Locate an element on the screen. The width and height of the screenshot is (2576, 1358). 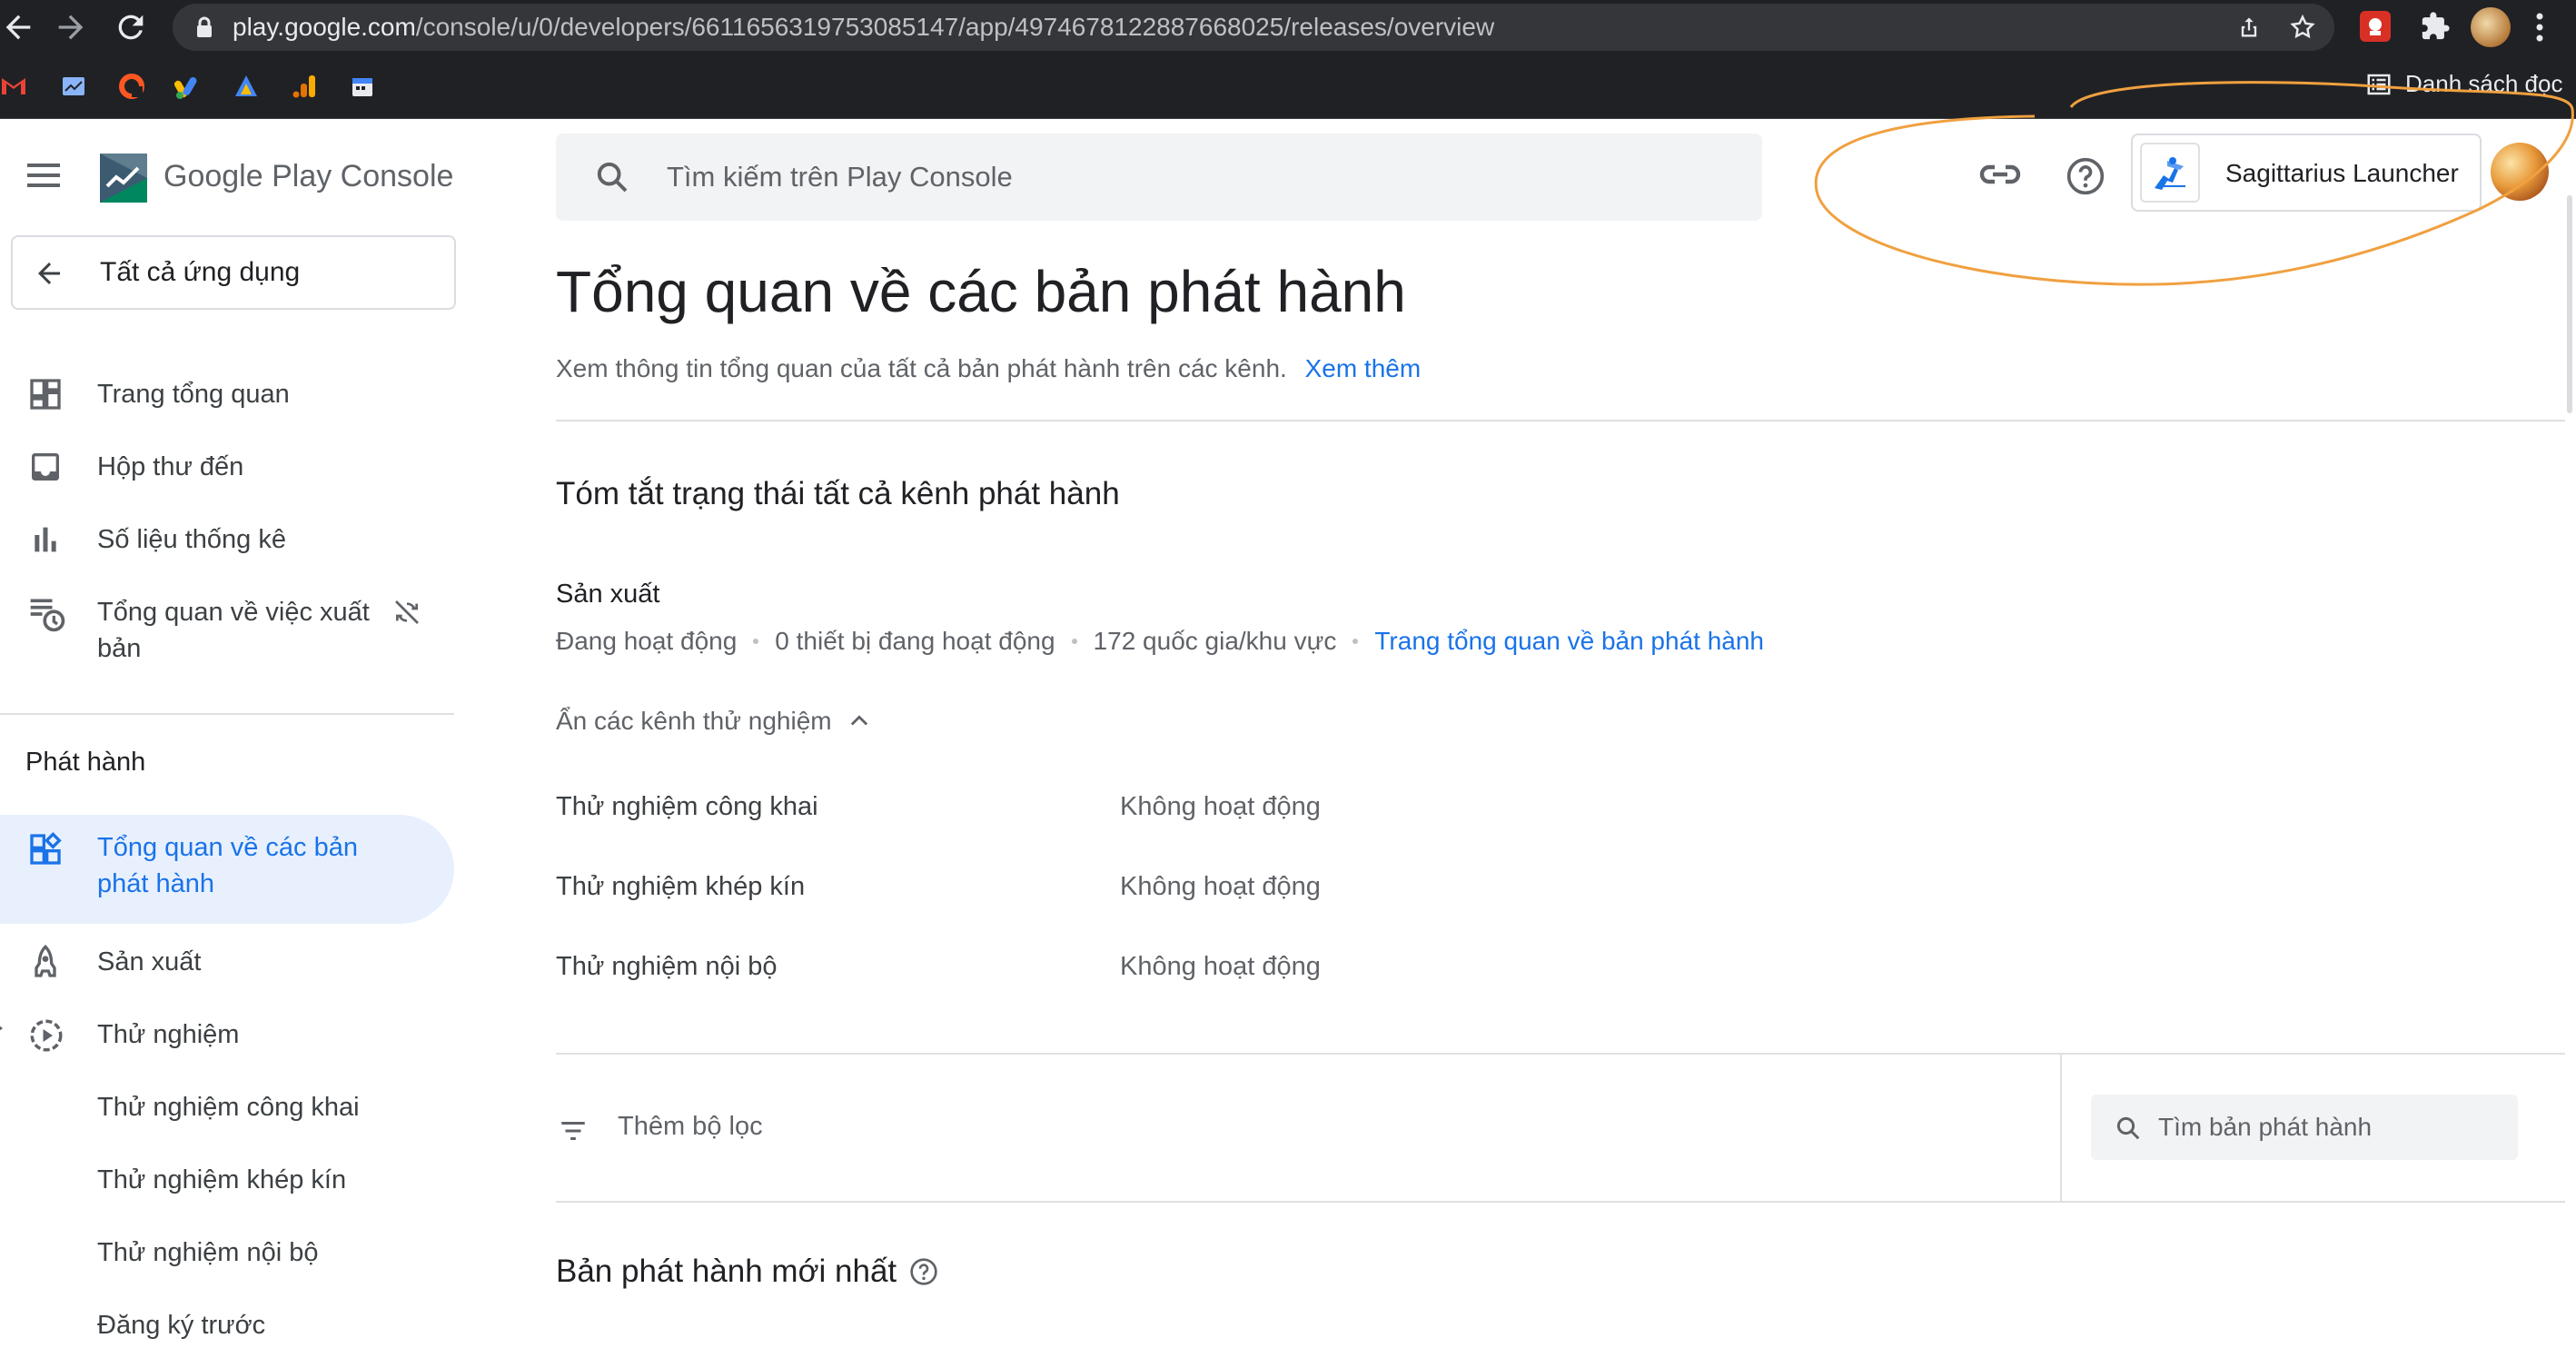
sidebar-item-label: Thử nghiệm khép kín is located at coordinates (222, 1179).